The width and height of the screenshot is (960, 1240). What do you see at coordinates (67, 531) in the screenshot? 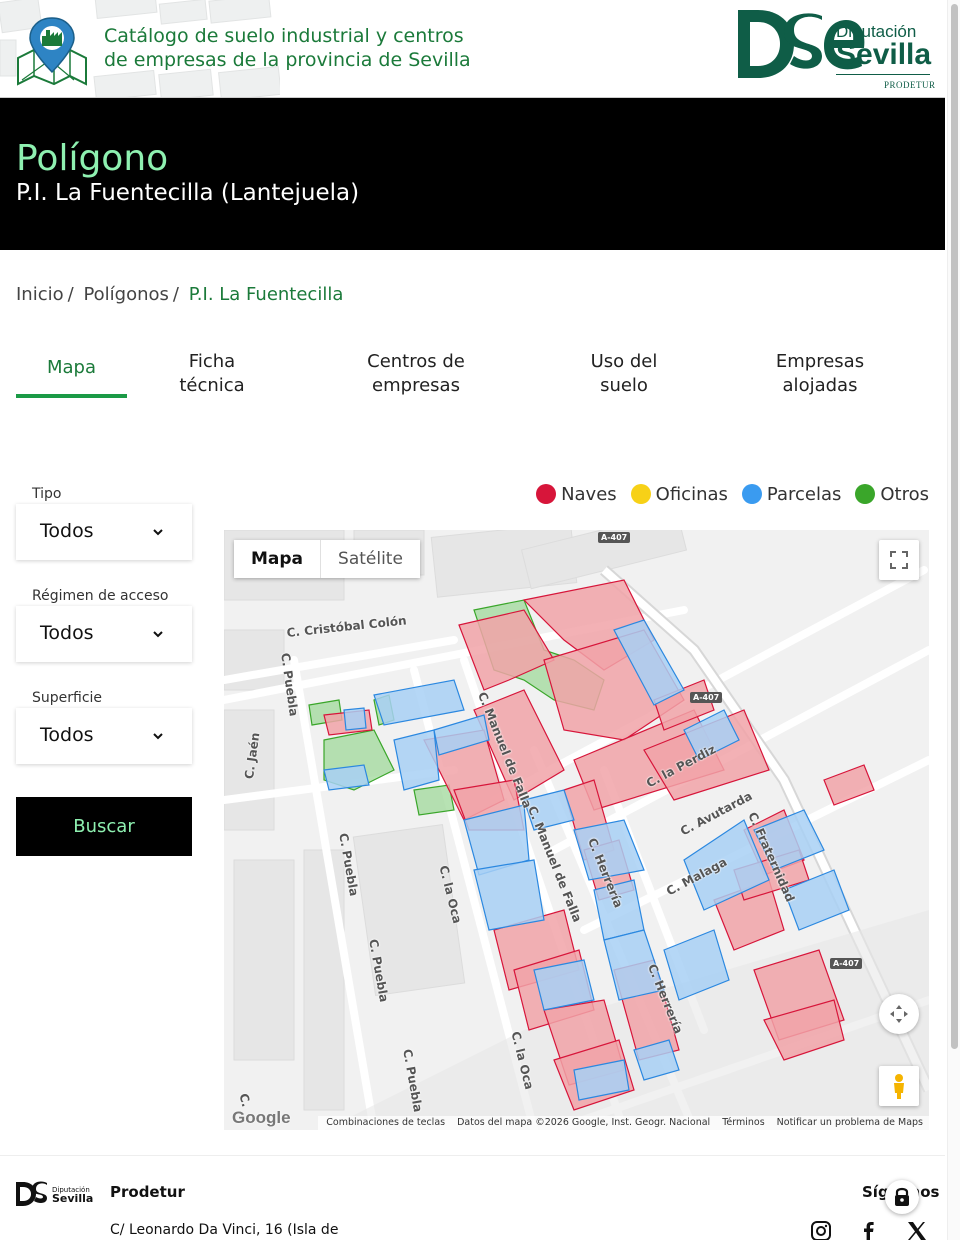
I see `tipo-select-value: Todos` at bounding box center [67, 531].